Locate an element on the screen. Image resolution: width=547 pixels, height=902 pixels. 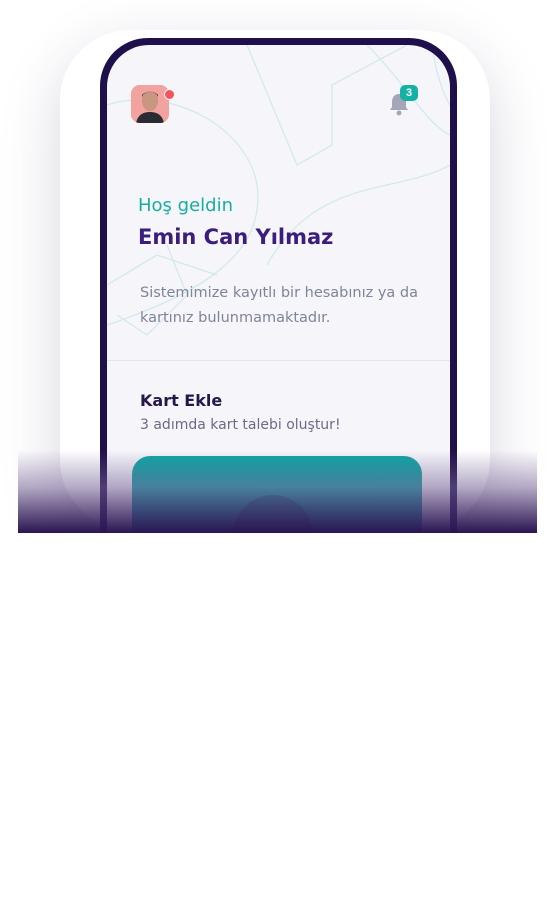
add-card-title: Kart Ekle is located at coordinates (181, 400).